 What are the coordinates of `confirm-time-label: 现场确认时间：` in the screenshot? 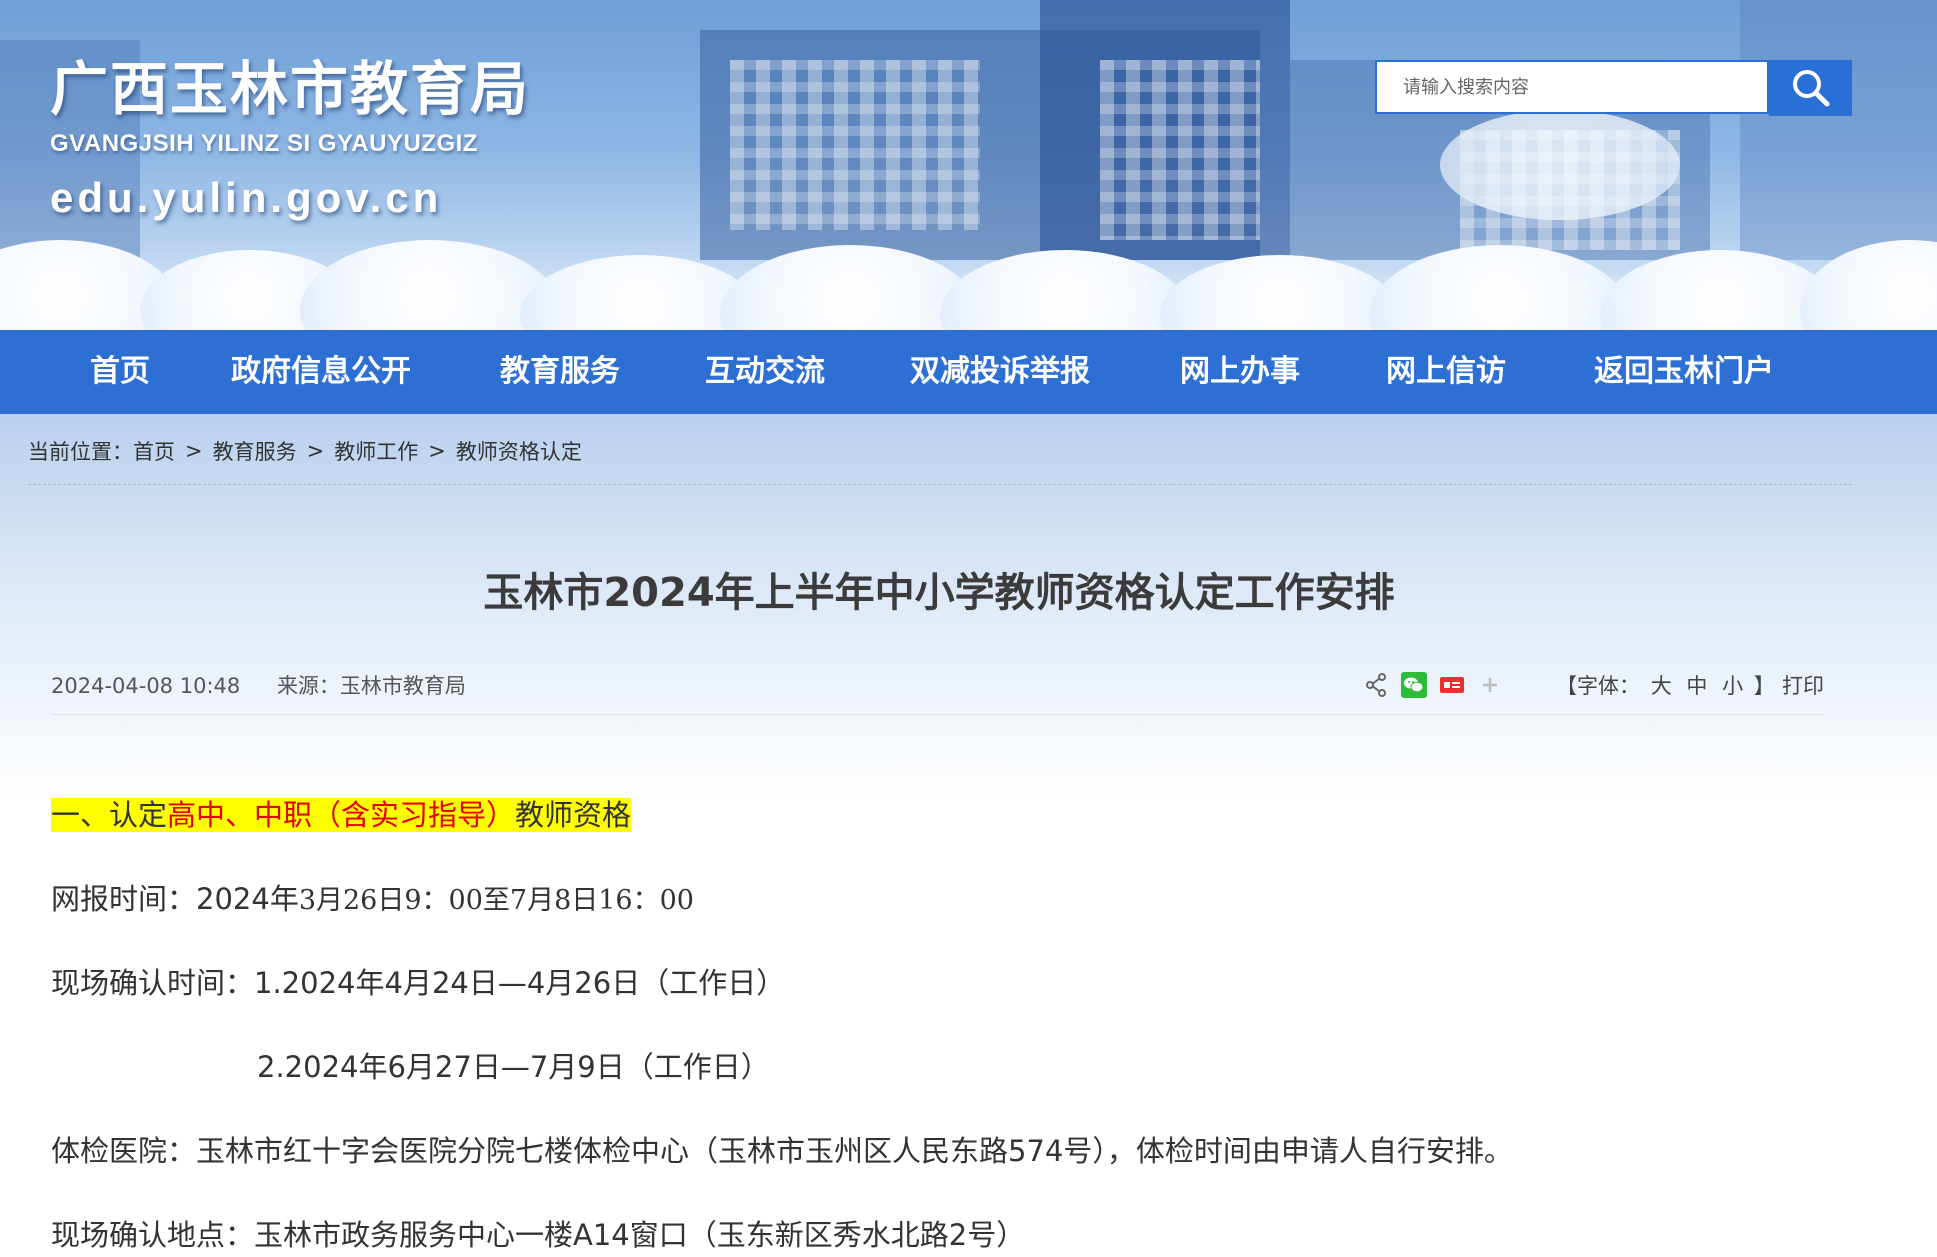 It's located at (153, 983).